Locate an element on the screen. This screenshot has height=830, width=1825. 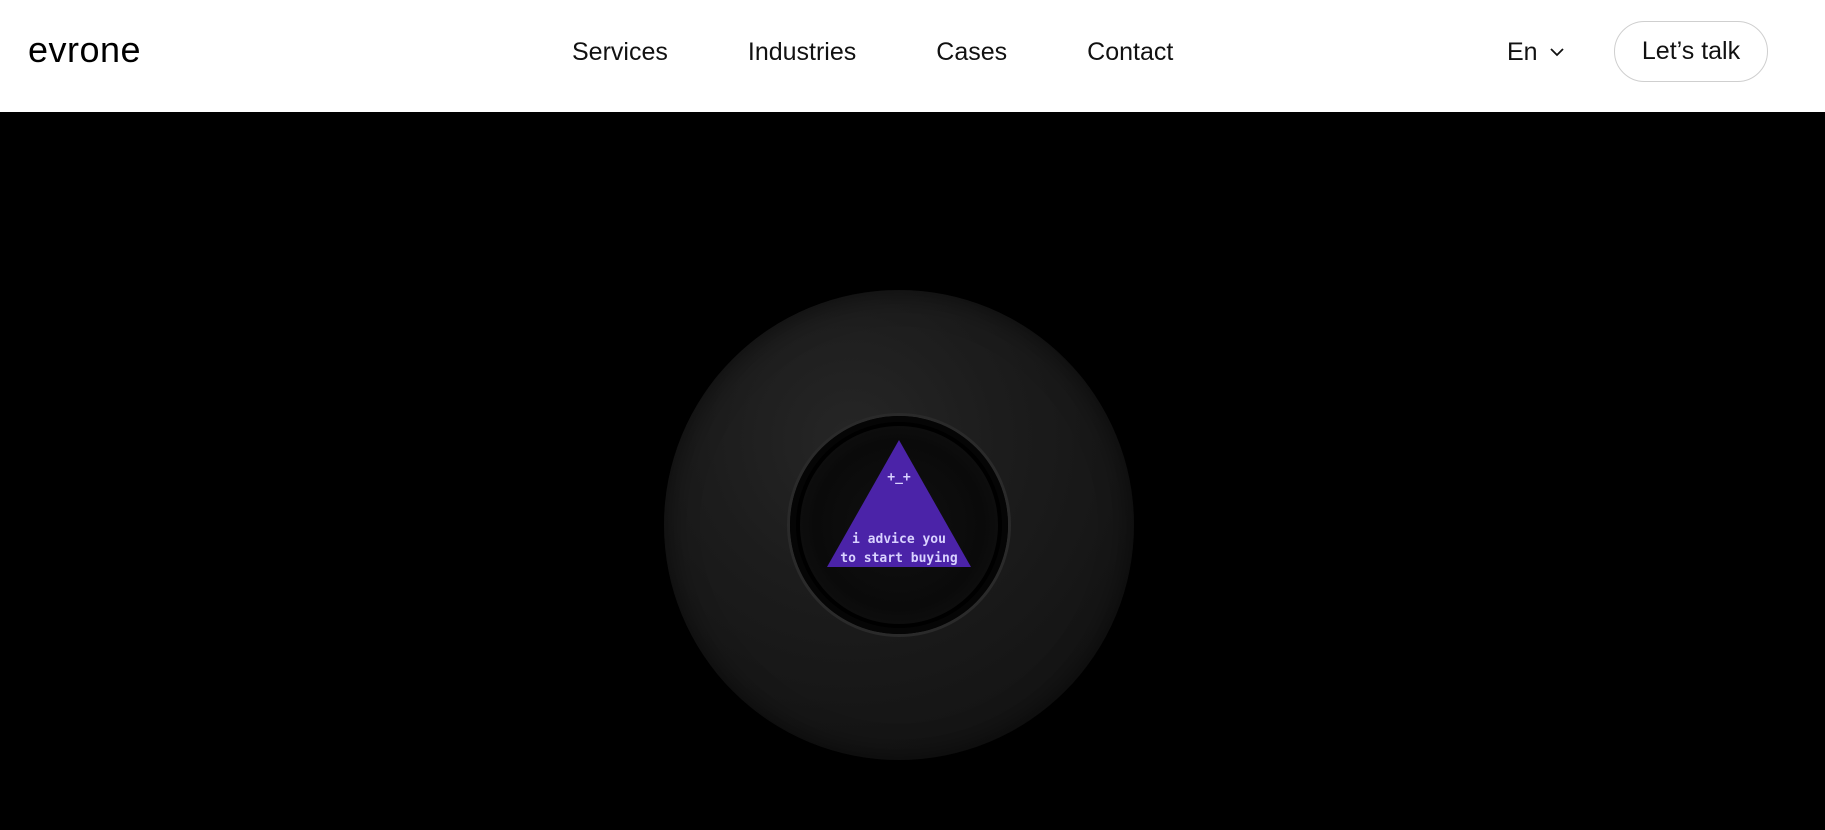
ball-window: +_+ i advice you to start buying is located at coordinates (899, 525).